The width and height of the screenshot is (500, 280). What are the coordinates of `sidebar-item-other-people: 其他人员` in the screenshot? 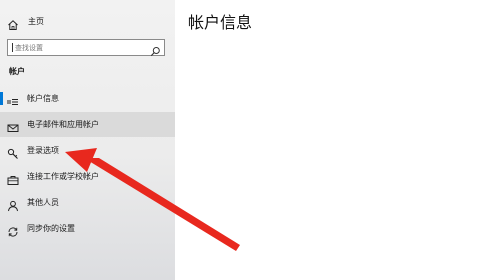 It's located at (87, 202).